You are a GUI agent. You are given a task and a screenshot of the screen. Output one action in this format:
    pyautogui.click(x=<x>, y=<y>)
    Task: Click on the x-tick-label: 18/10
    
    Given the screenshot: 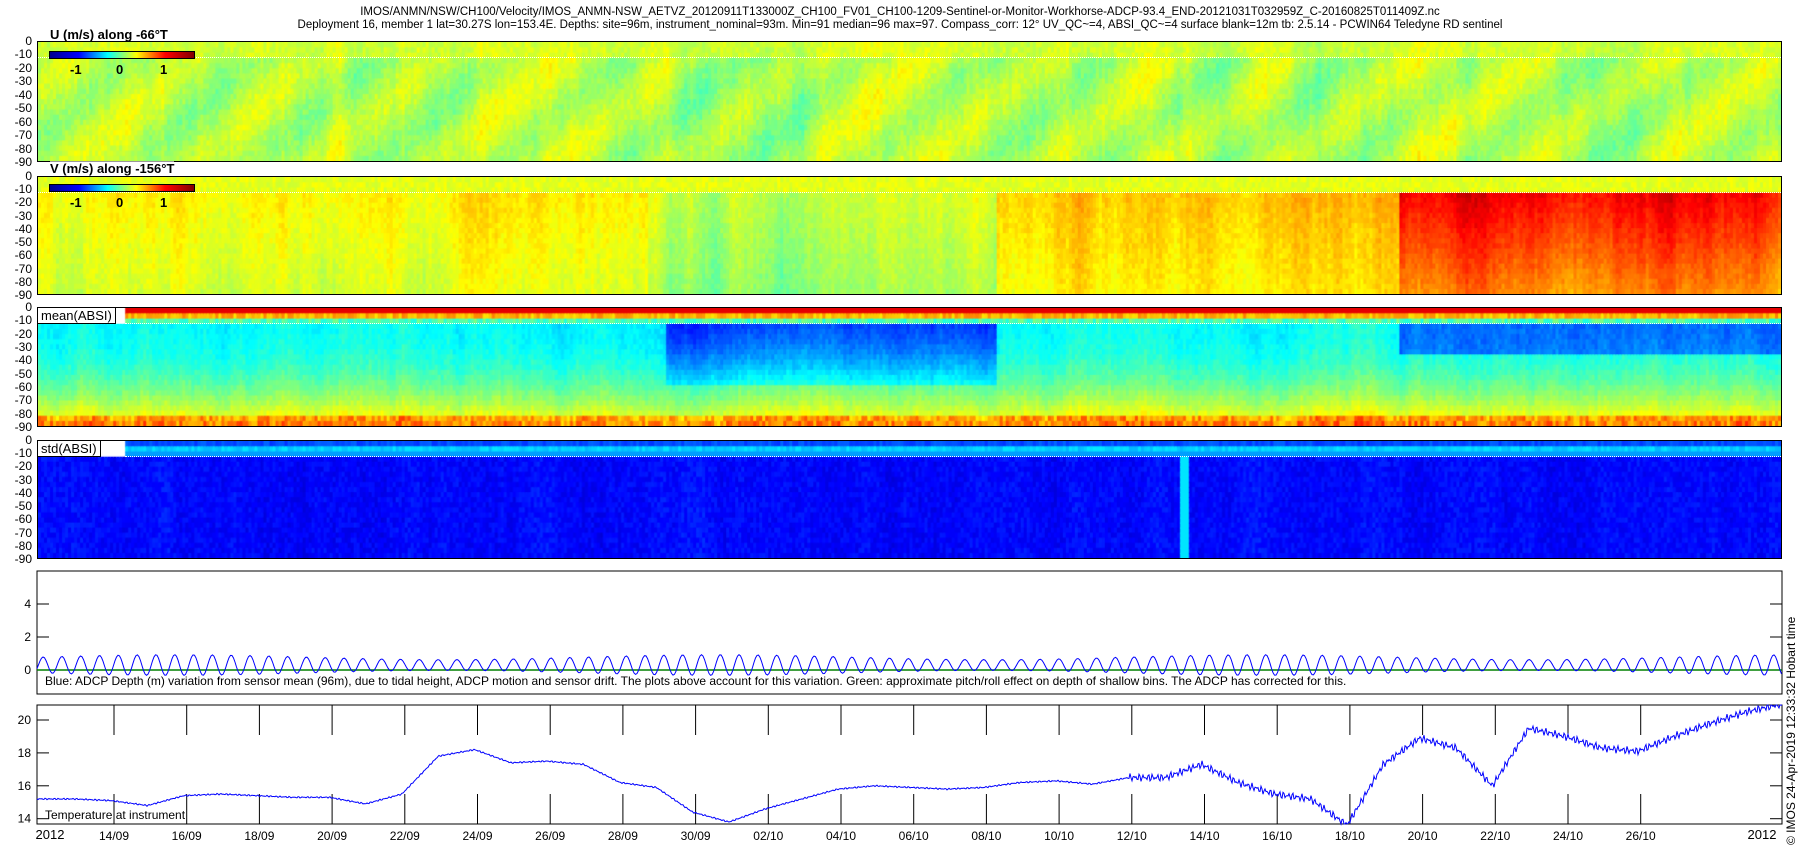 What is the action you would take?
    pyautogui.click(x=1349, y=836)
    